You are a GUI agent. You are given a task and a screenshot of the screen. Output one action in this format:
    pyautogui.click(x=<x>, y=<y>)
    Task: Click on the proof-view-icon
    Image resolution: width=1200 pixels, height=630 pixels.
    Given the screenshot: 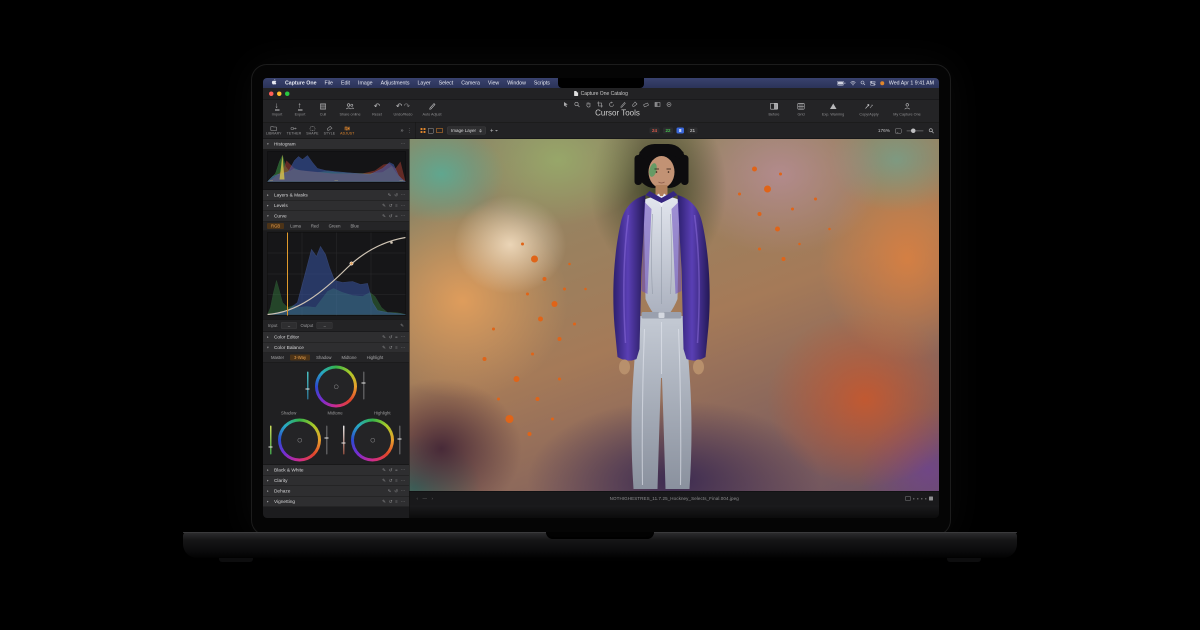 What is the action you would take?
    pyautogui.click(x=439, y=130)
    